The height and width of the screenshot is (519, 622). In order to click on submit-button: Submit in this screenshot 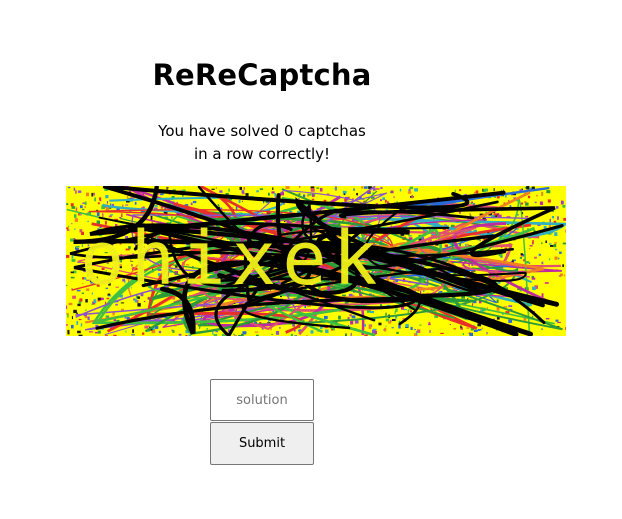, I will do `click(262, 443)`.